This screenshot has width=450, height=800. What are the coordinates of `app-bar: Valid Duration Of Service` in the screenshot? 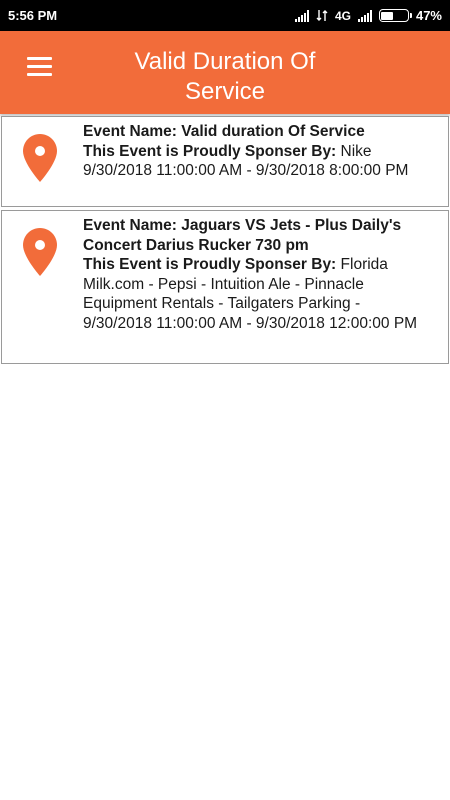 It's located at (225, 72).